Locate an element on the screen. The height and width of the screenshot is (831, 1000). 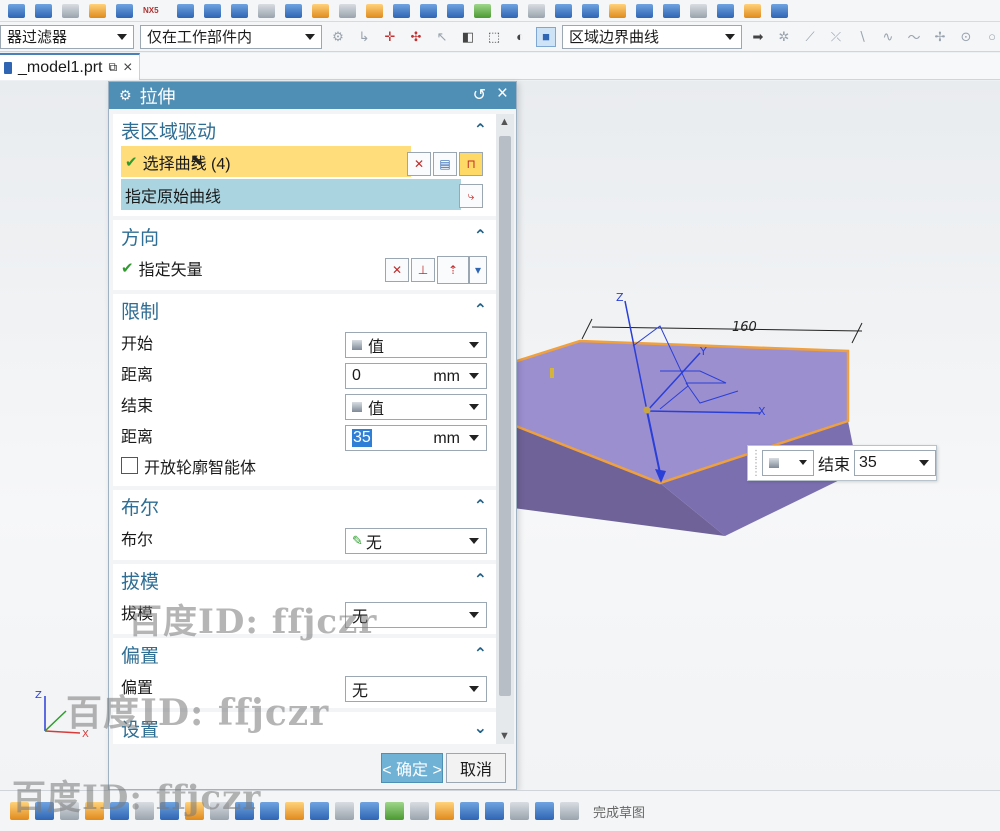
curve-rule-dropdown: 区域边界曲线 is located at coordinates (652, 36).